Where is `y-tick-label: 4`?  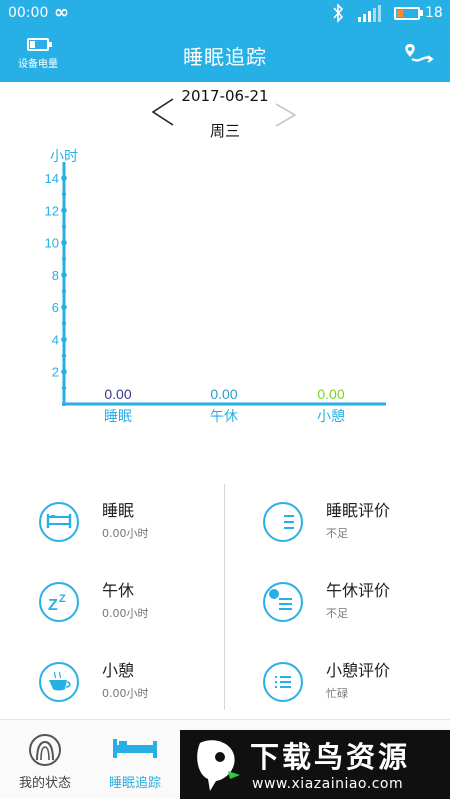
y-tick-label: 4 is located at coordinates (55, 339).